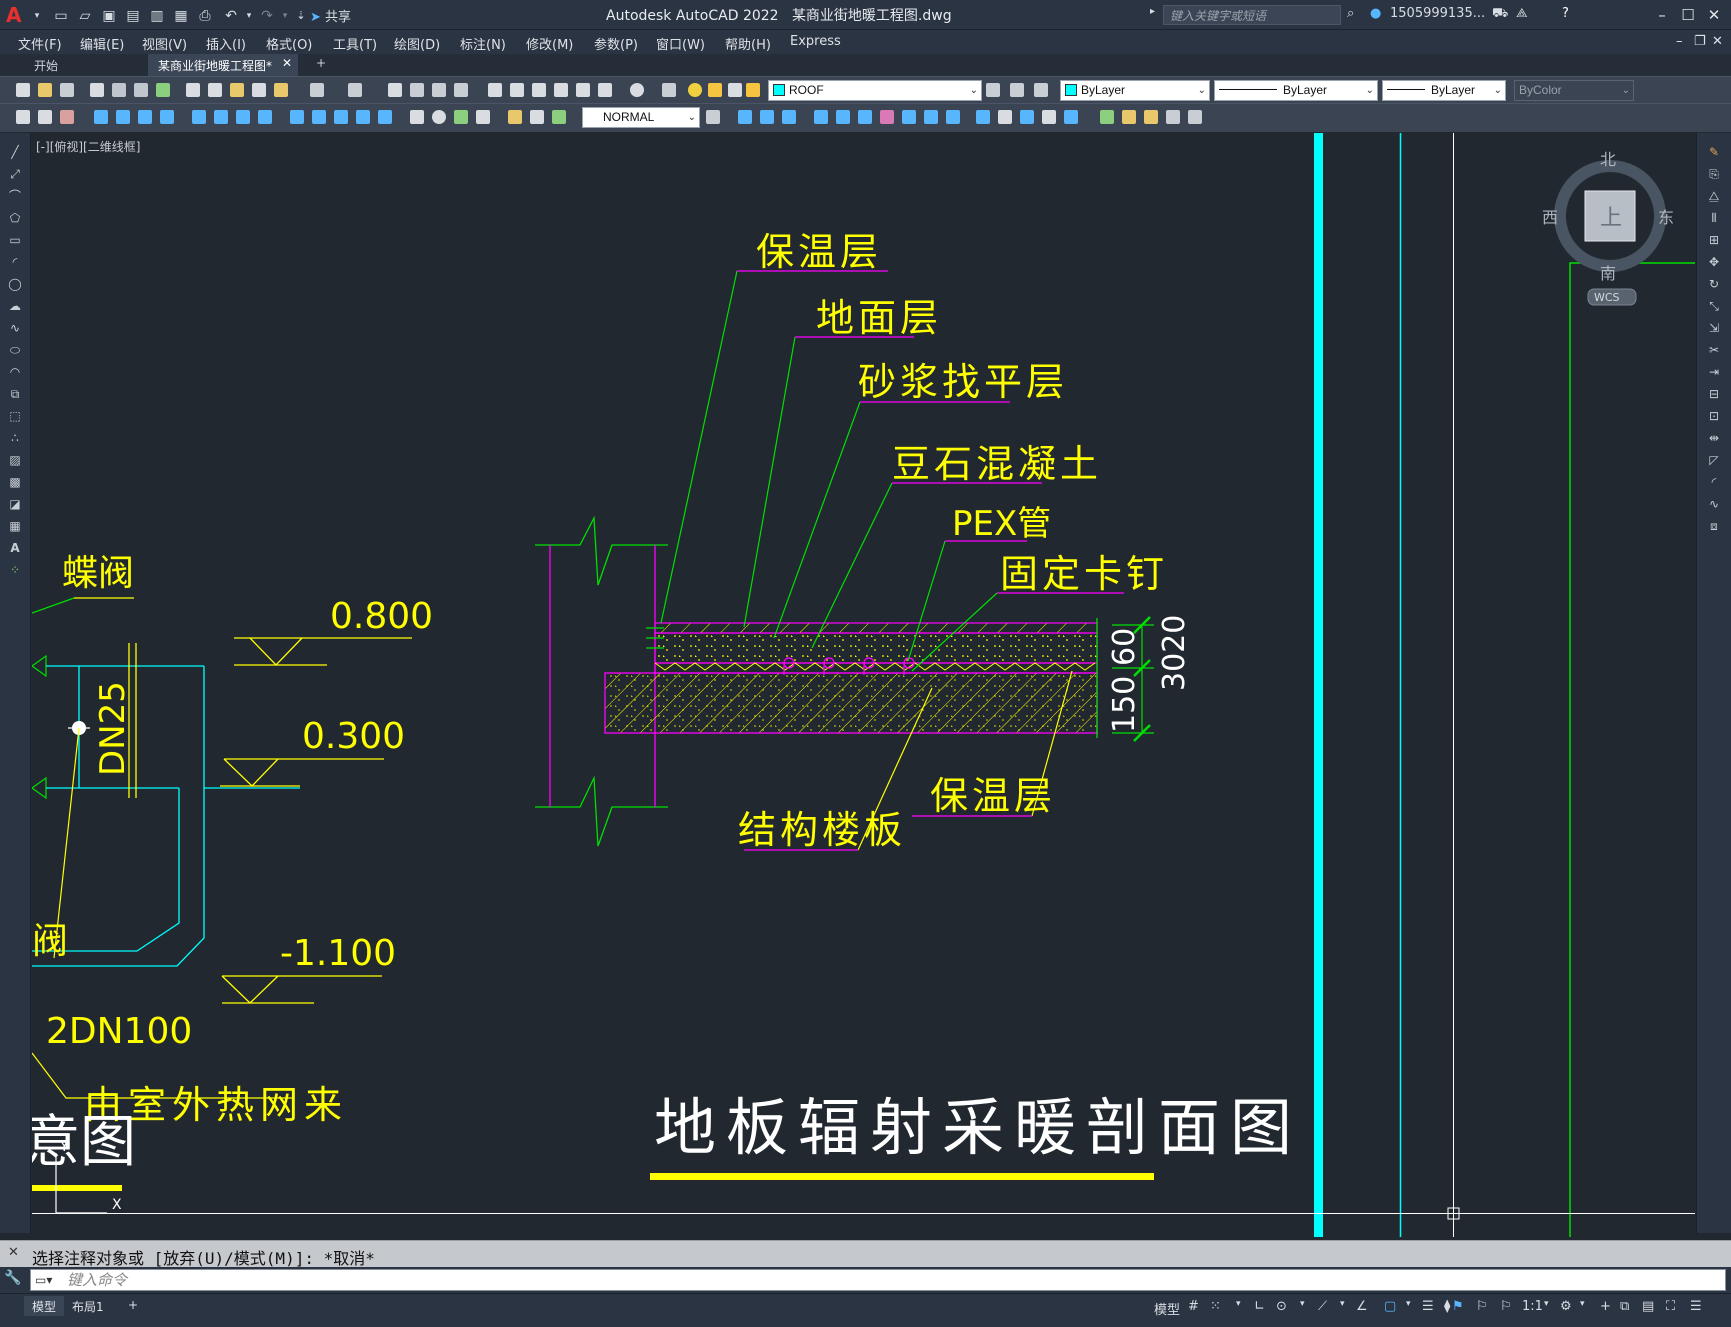  Describe the element at coordinates (815, 41) in the screenshot. I see `menu-express: Express` at that location.